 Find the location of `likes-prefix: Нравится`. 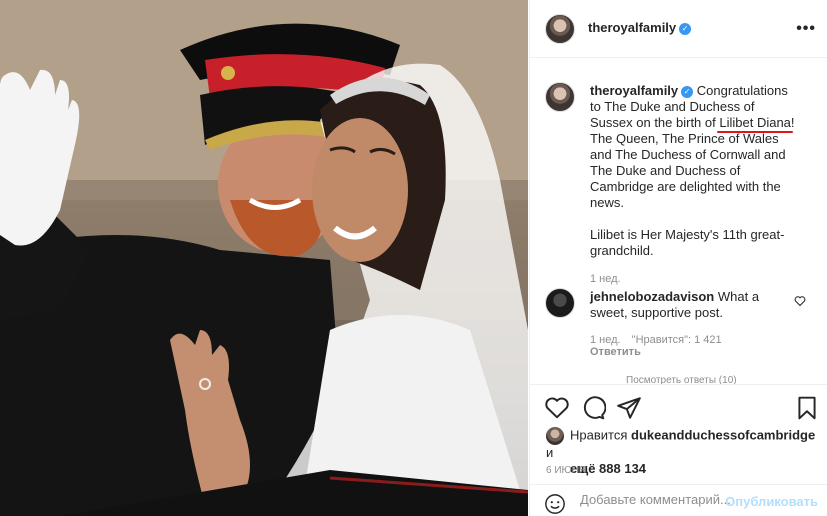

likes-prefix: Нравится is located at coordinates (599, 435).